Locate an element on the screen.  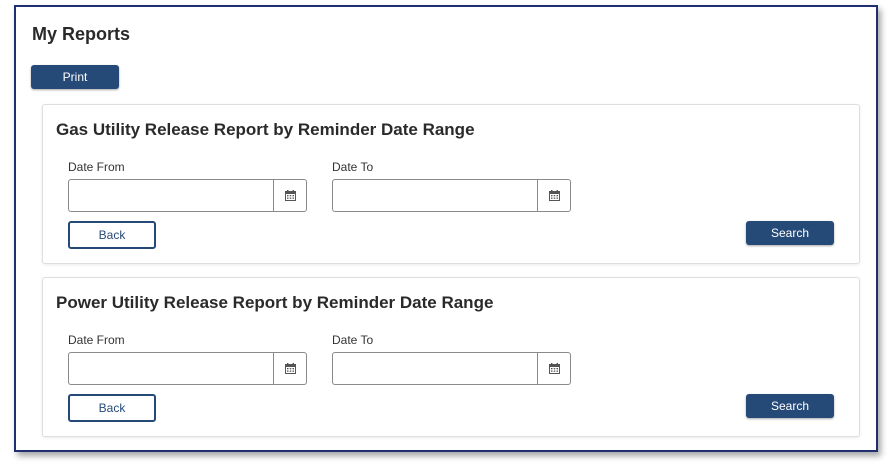
power-date-to-group is located at coordinates (451, 368).